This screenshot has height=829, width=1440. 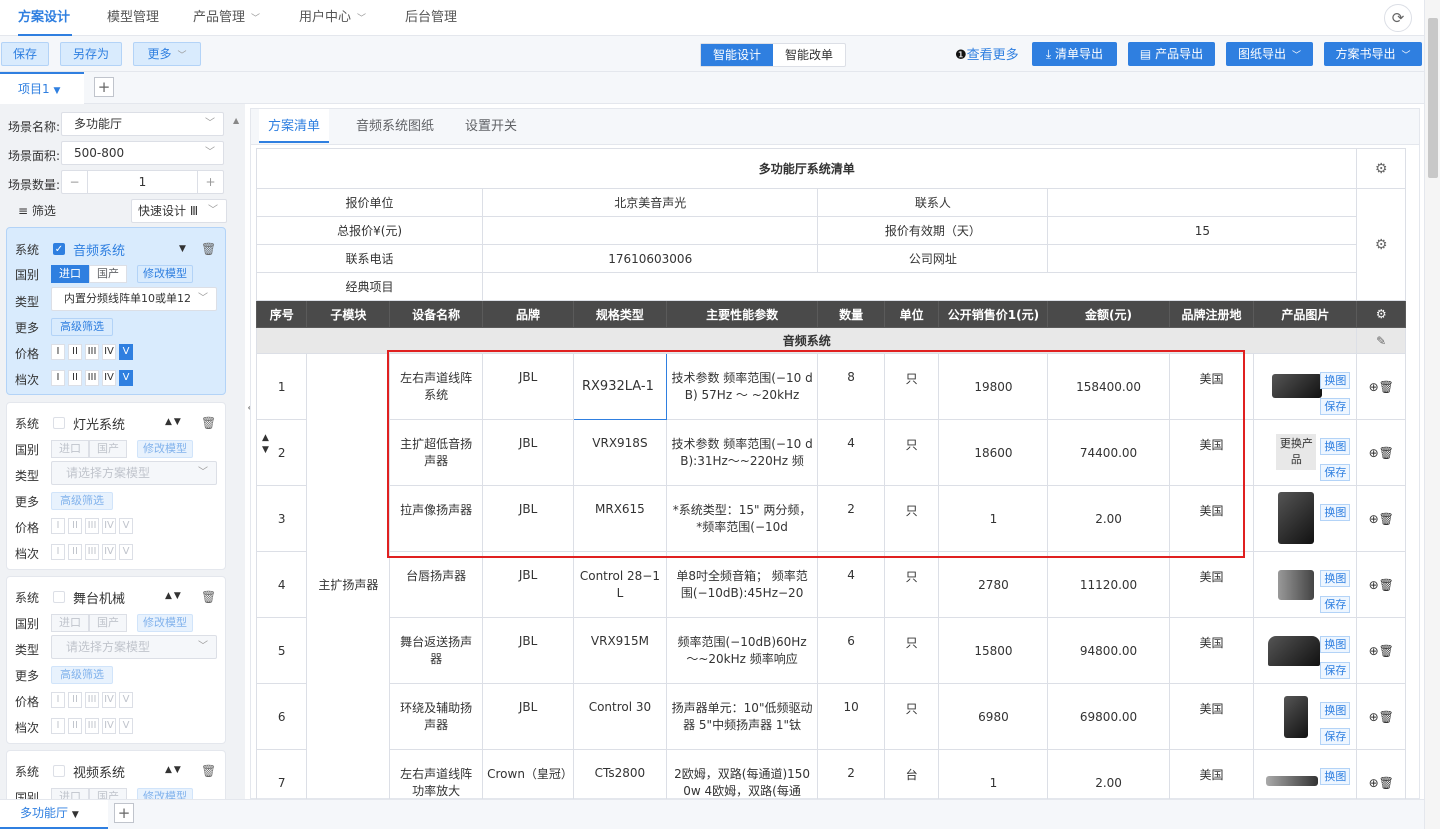 I want to click on contact-value, so click(x=1202, y=202).